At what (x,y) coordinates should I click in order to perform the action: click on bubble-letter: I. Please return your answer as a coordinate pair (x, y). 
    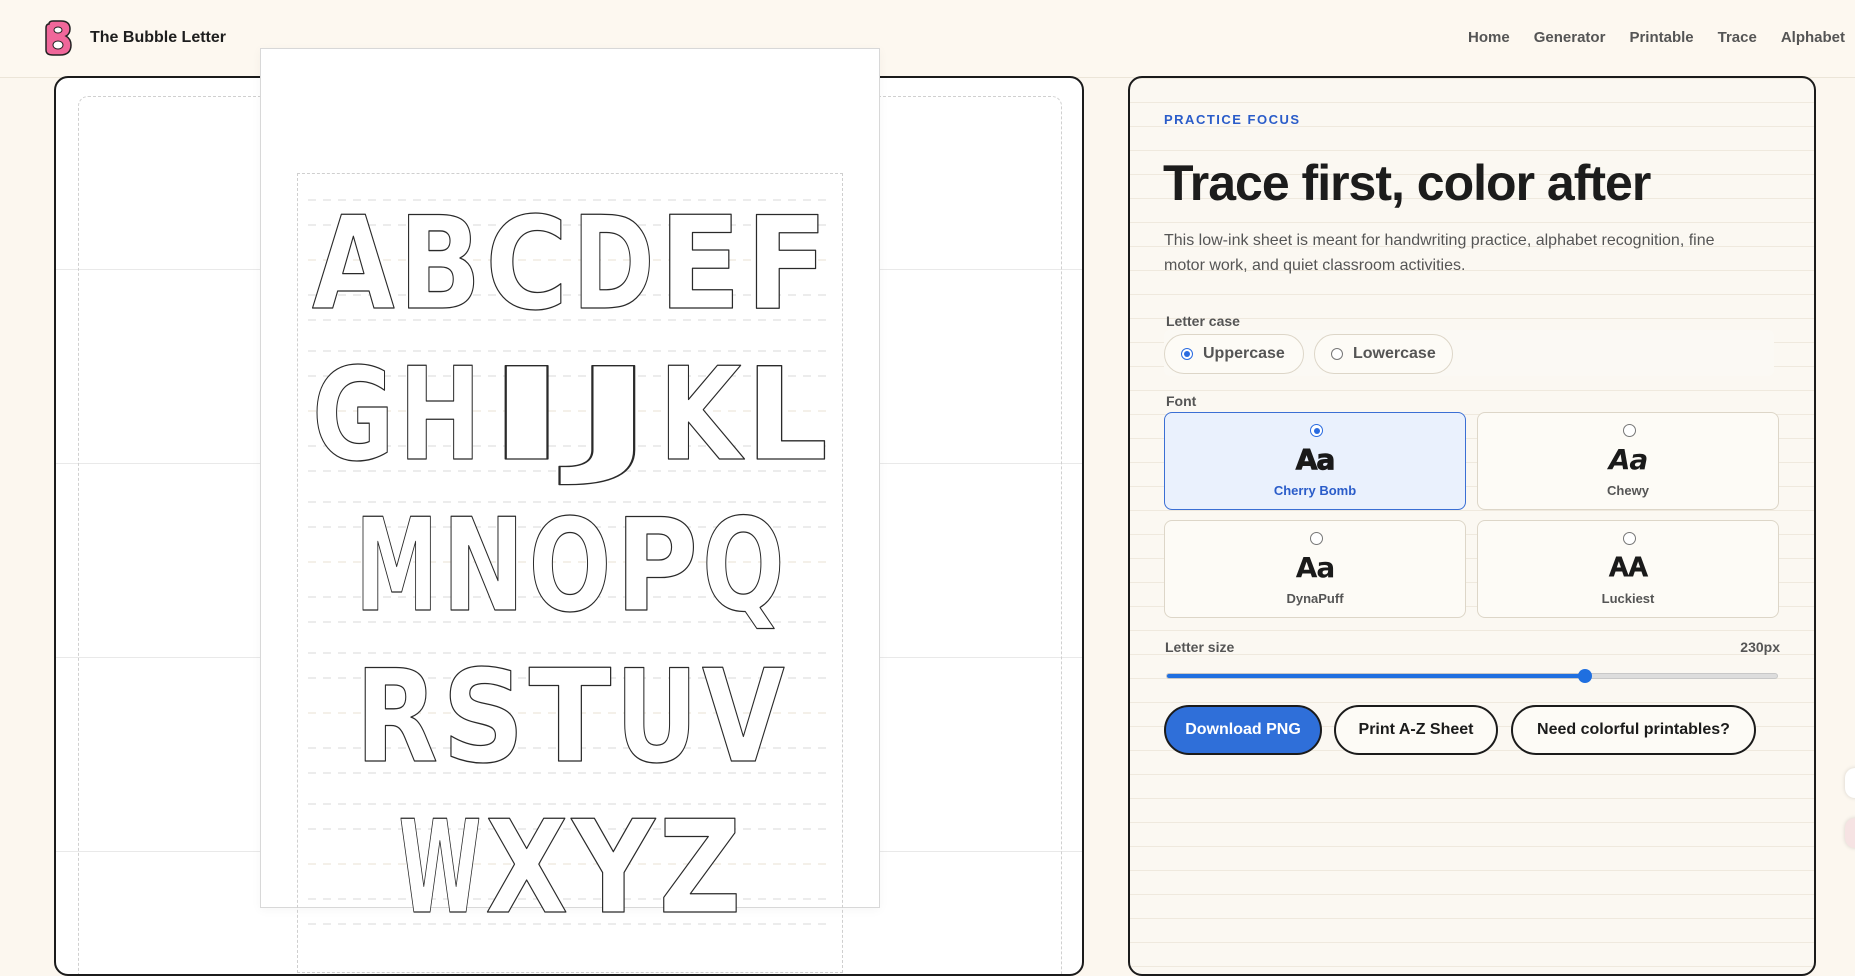
    Looking at the image, I should click on (526, 415).